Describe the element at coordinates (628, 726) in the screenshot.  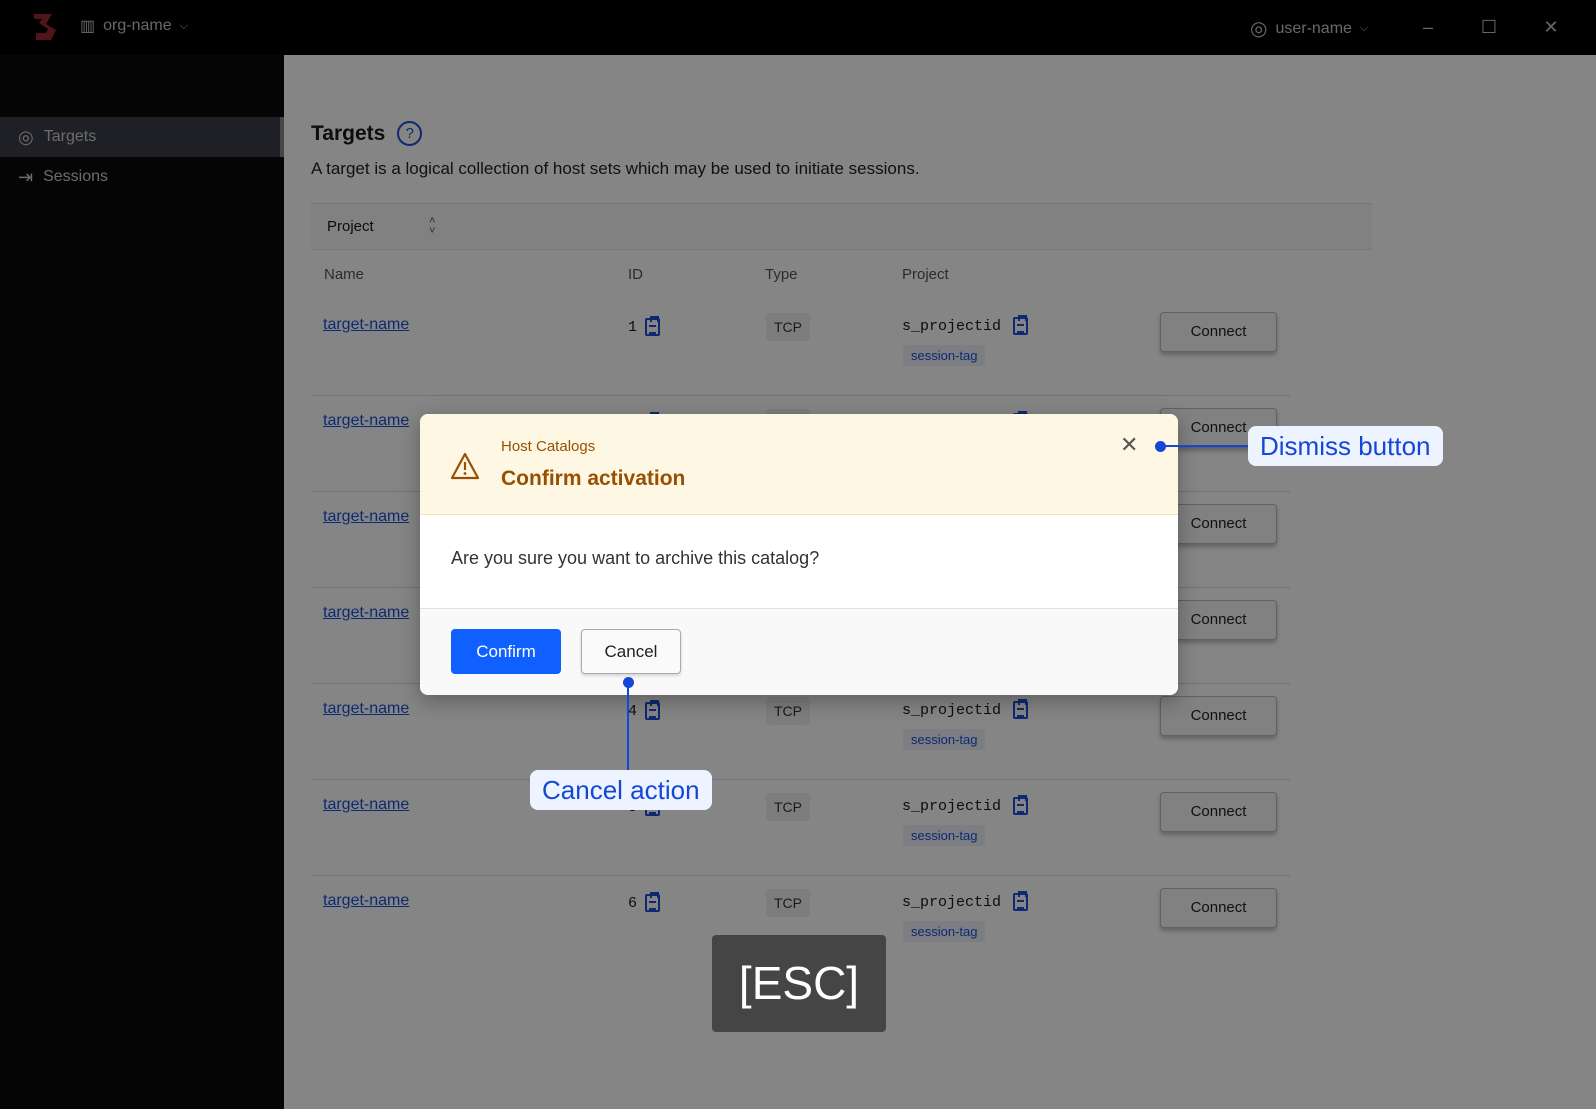
I see `cancel-annotation-line` at that location.